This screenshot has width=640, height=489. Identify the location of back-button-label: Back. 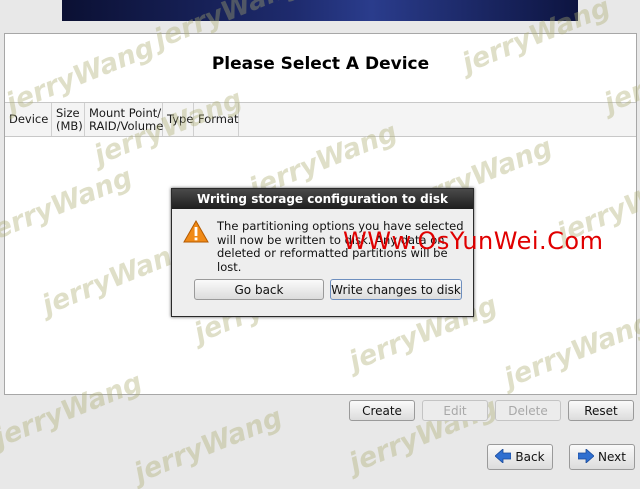
(530, 457).